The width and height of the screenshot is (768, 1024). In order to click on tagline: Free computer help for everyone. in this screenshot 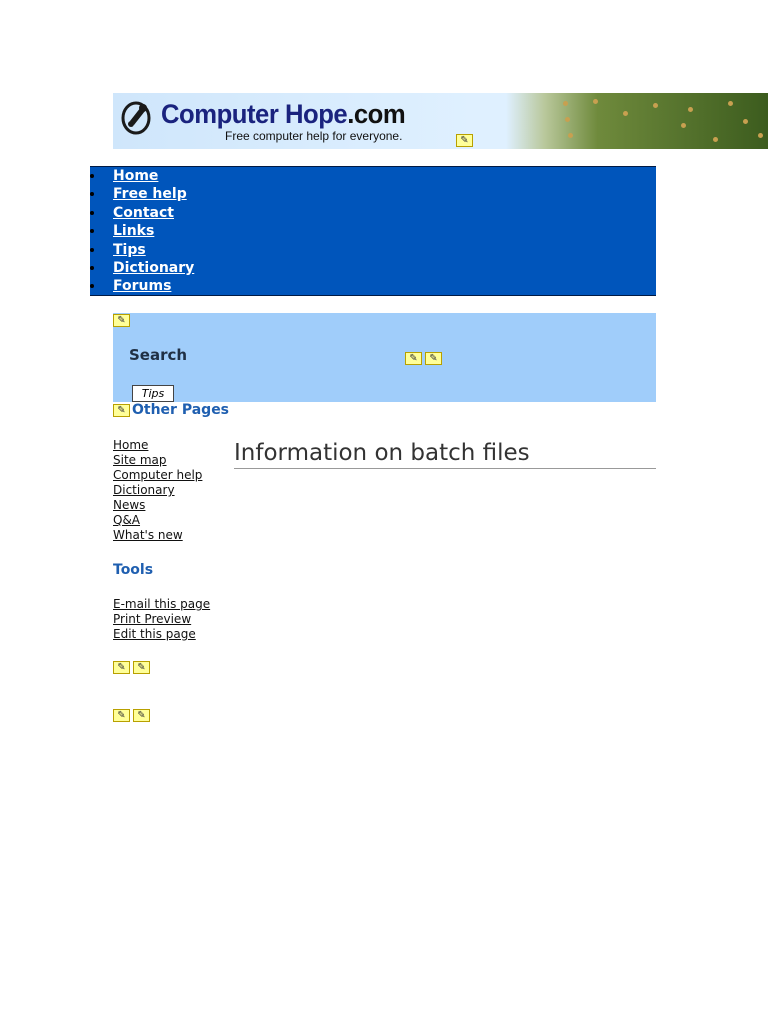, I will do `click(314, 136)`.